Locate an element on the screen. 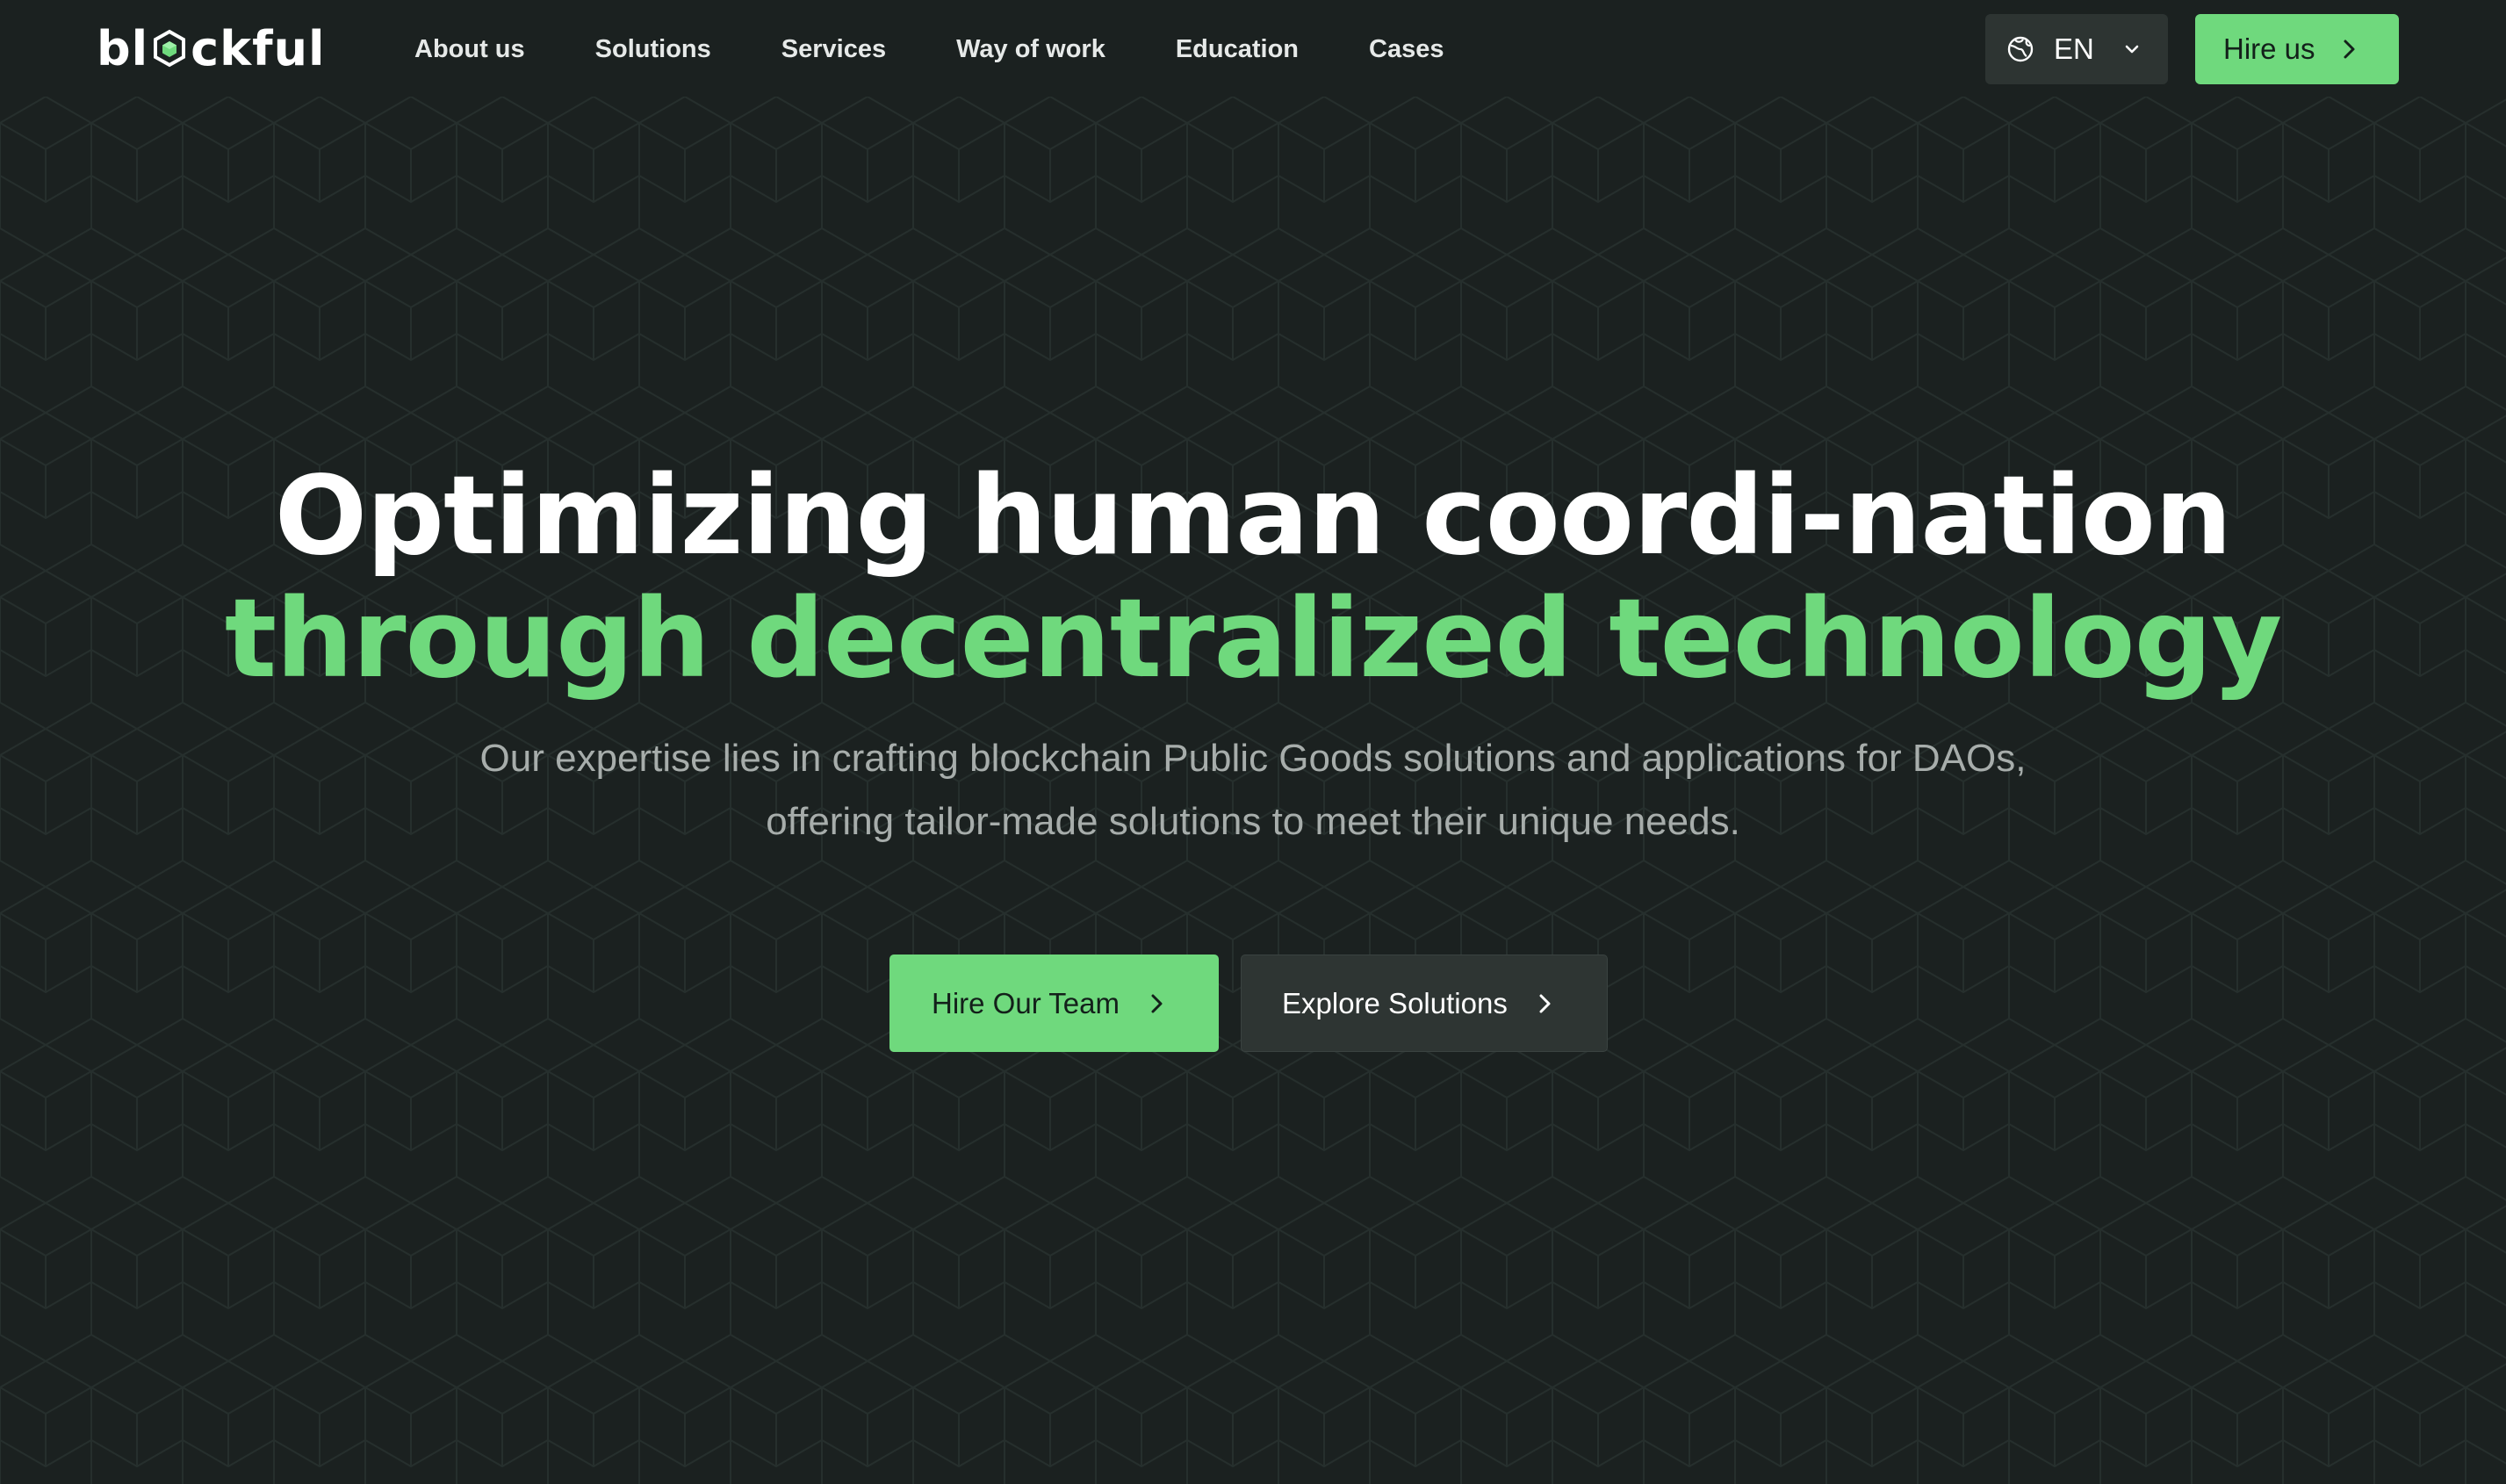  nav-item-cases: Cases is located at coordinates (1406, 49).